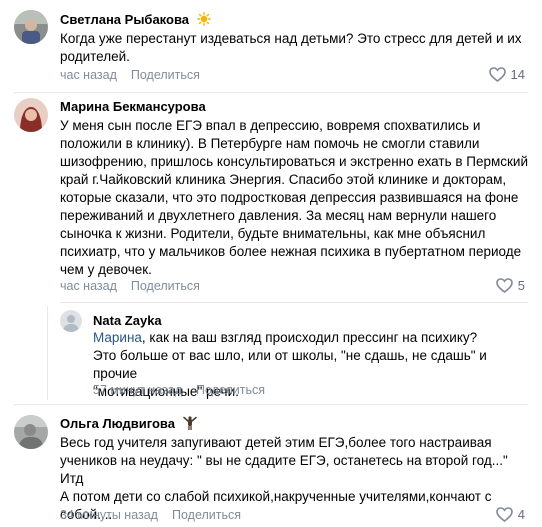 This screenshot has height=527, width=542. I want to click on comment-author: Ольга Людвигова, so click(128, 424).